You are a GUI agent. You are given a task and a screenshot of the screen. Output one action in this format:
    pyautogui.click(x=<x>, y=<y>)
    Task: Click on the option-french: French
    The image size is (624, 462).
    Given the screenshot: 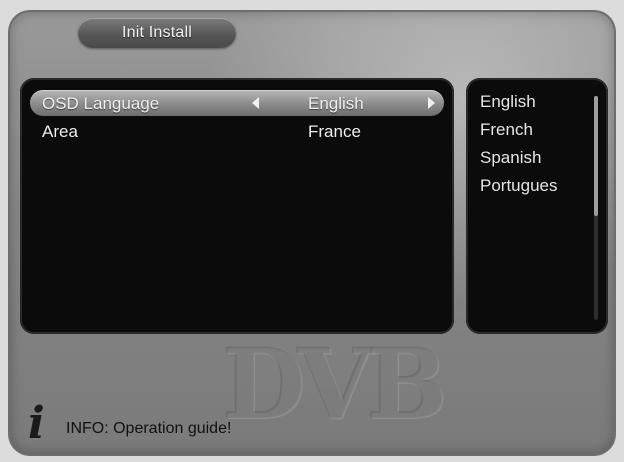 What is the action you would take?
    pyautogui.click(x=506, y=130)
    